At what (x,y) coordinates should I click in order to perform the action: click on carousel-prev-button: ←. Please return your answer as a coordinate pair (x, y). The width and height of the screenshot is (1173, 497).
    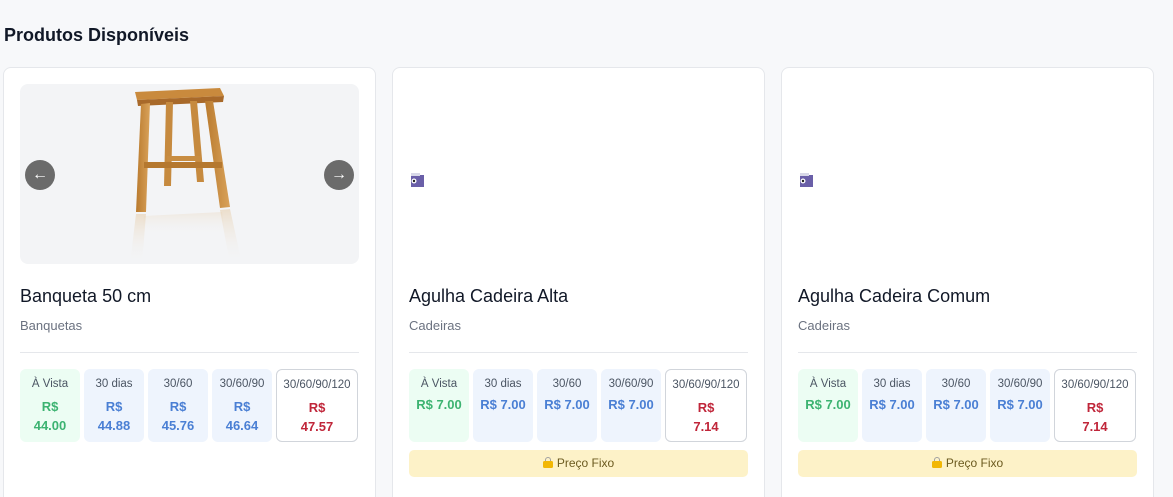
    Looking at the image, I should click on (40, 175).